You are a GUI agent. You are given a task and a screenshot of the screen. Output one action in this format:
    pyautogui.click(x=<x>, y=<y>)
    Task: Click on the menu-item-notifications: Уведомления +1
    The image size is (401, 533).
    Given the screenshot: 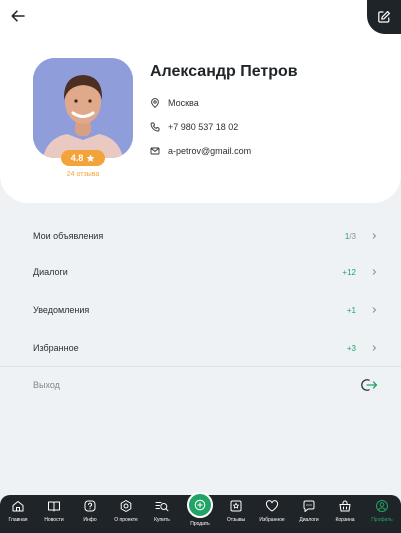 What is the action you would take?
    pyautogui.click(x=205, y=310)
    